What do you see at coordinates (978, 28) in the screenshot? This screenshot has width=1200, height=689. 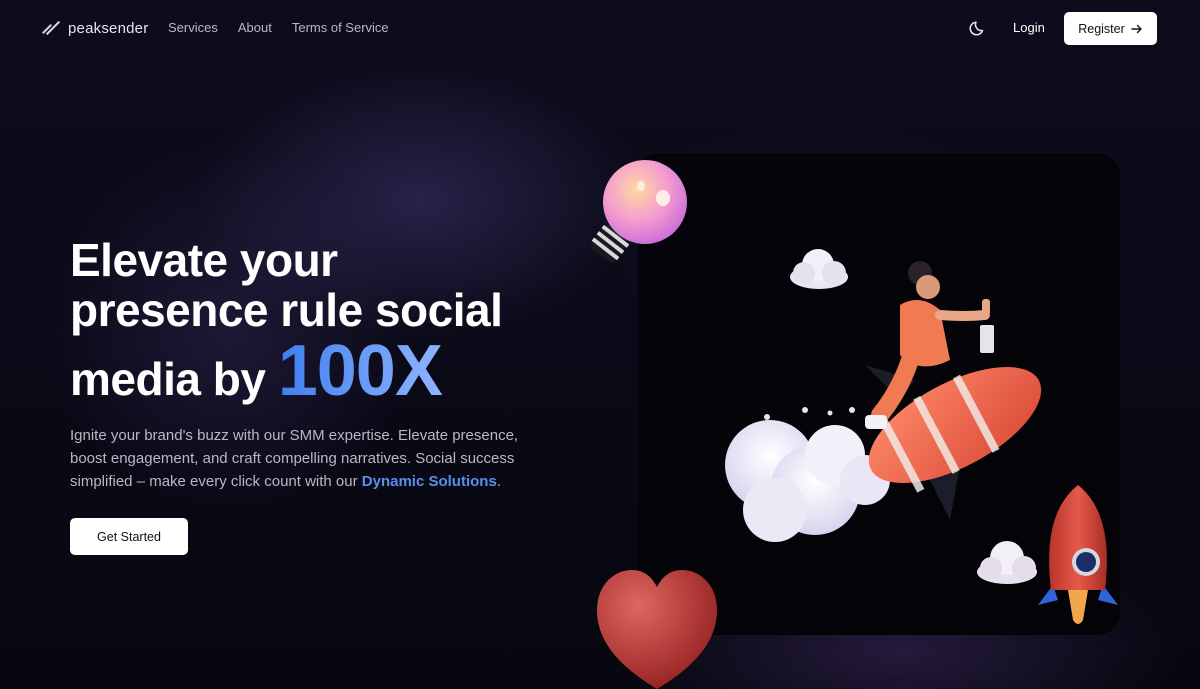 I see `moon-icon` at bounding box center [978, 28].